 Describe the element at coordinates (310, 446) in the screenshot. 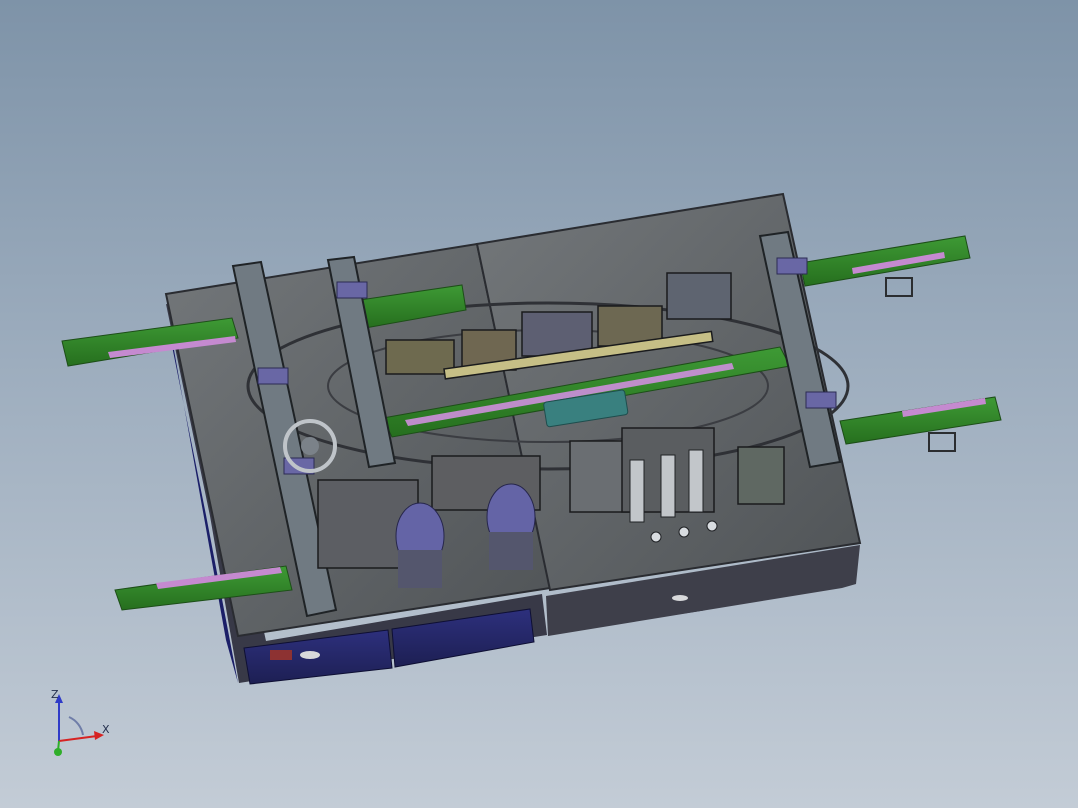

I see `left-turntable-hub` at that location.